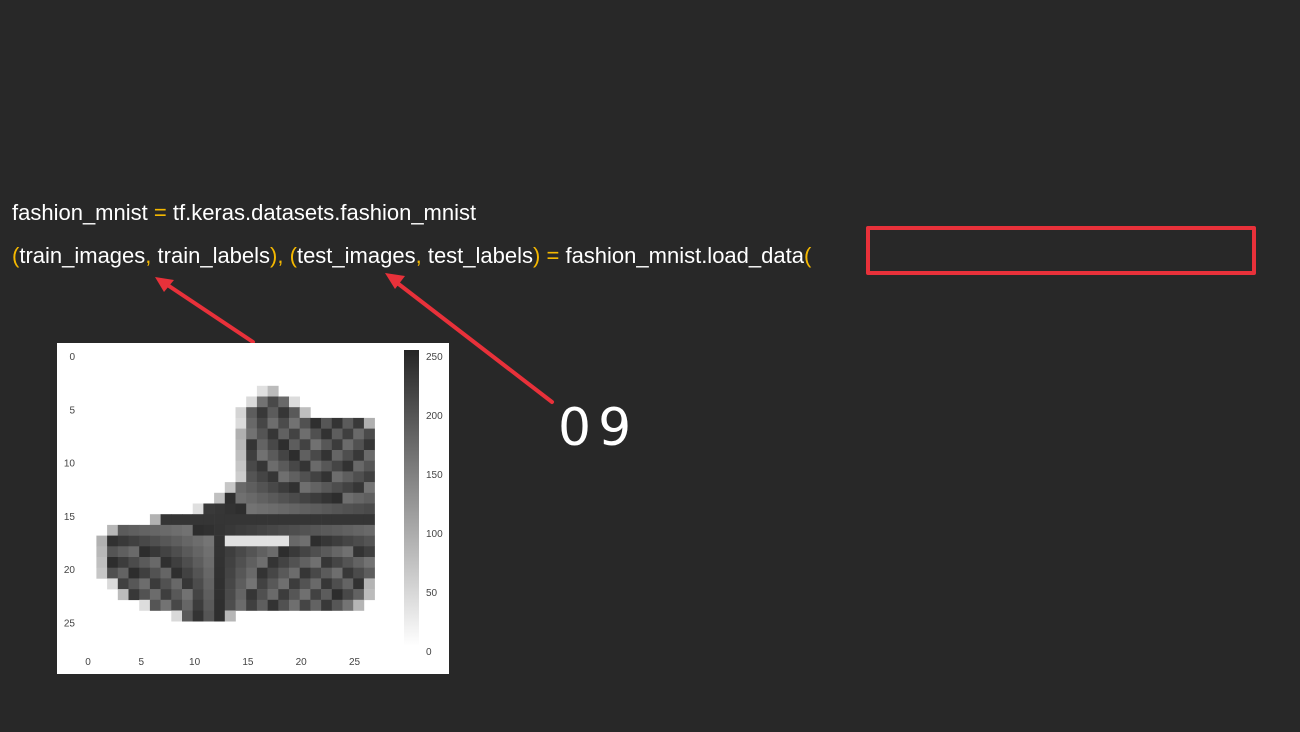 The height and width of the screenshot is (732, 1300). I want to click on colorbar-tick-label: 250, so click(434, 357).